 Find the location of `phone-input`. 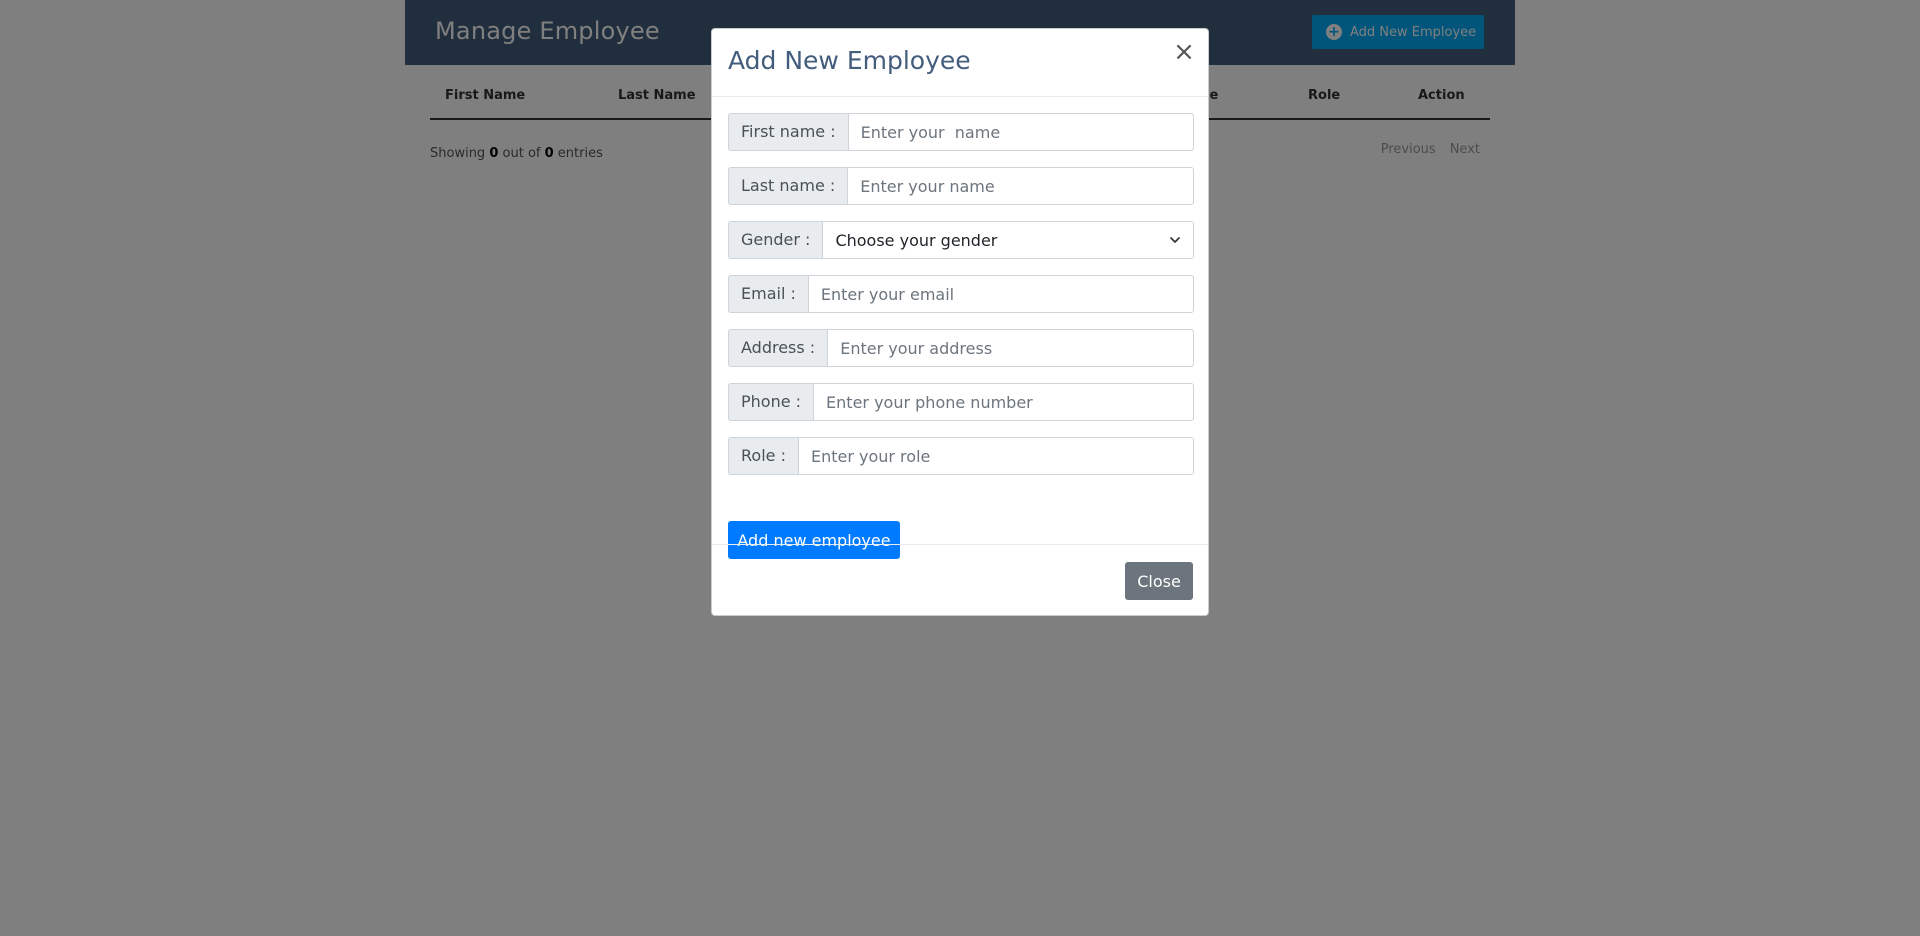

phone-input is located at coordinates (1003, 402).